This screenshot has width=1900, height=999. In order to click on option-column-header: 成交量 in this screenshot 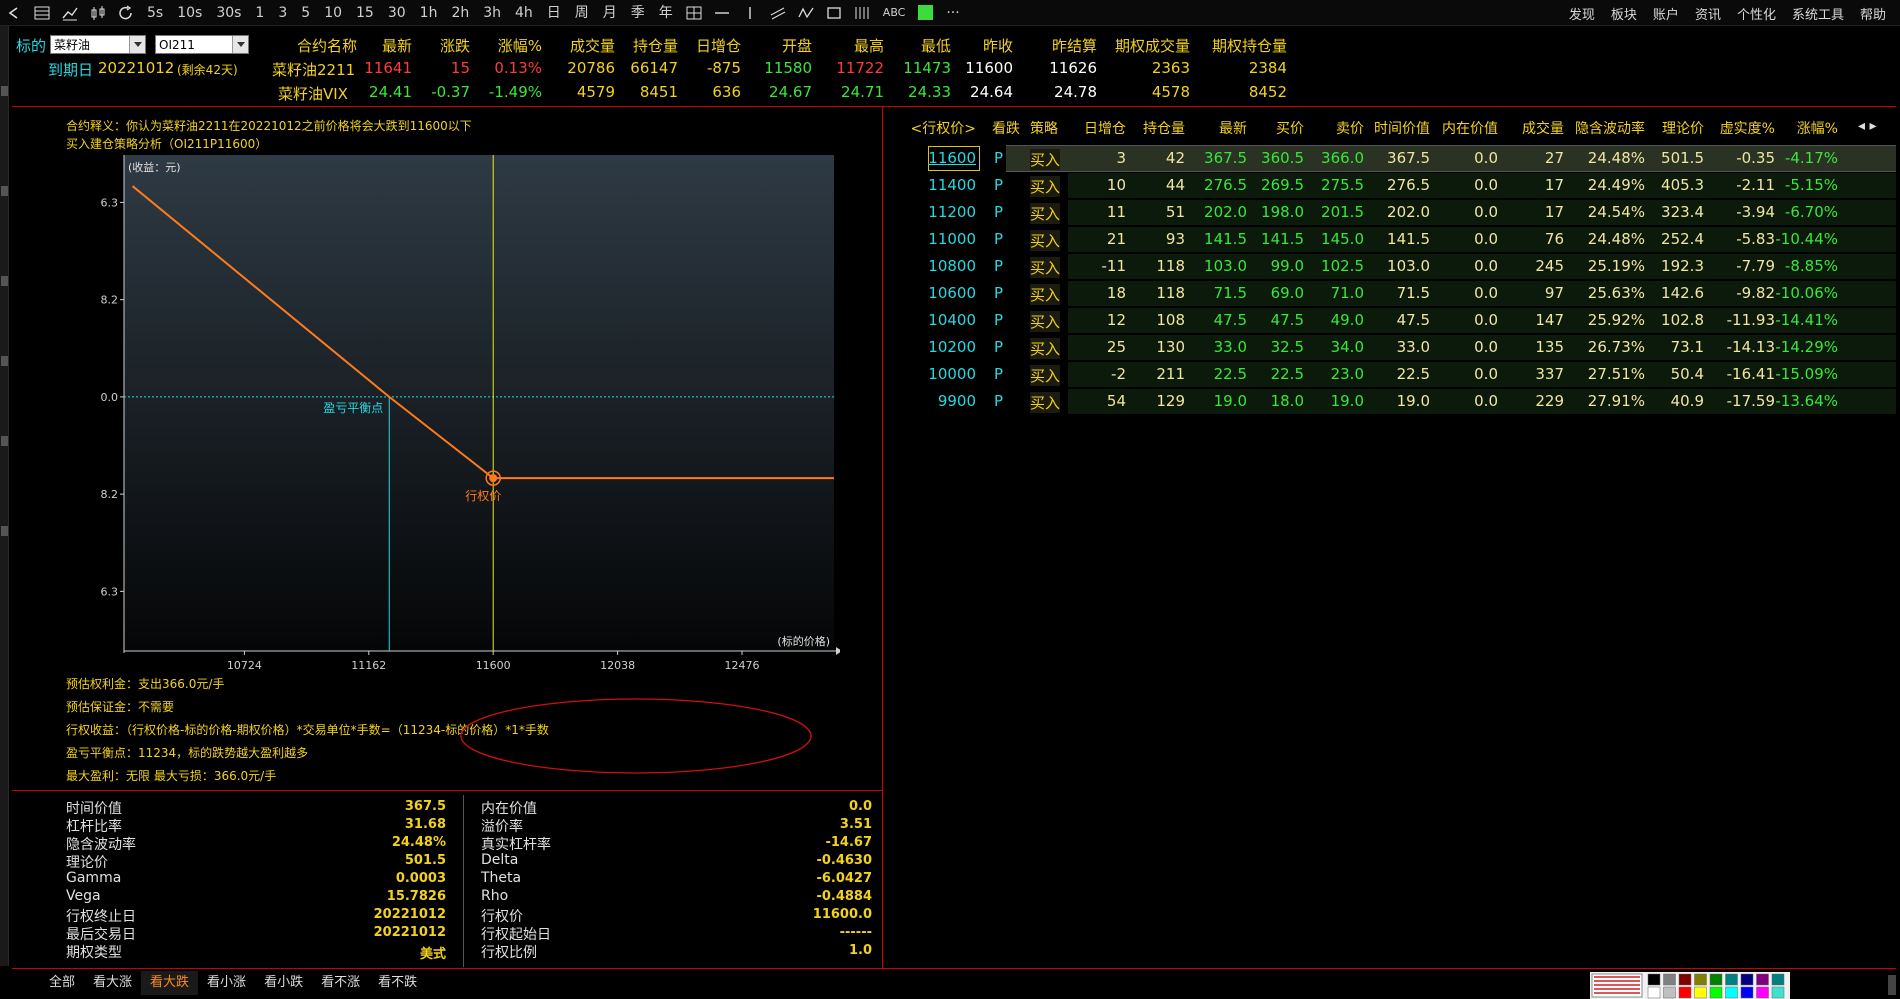, I will do `click(1543, 128)`.